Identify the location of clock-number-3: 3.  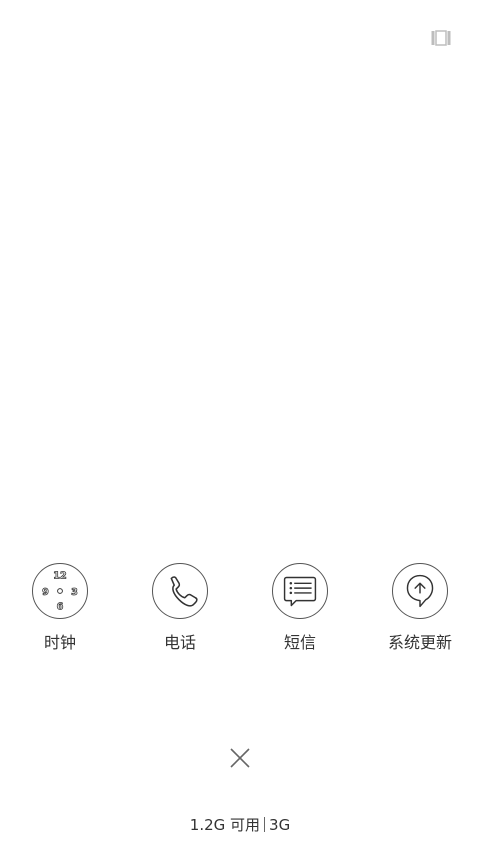
(74, 592).